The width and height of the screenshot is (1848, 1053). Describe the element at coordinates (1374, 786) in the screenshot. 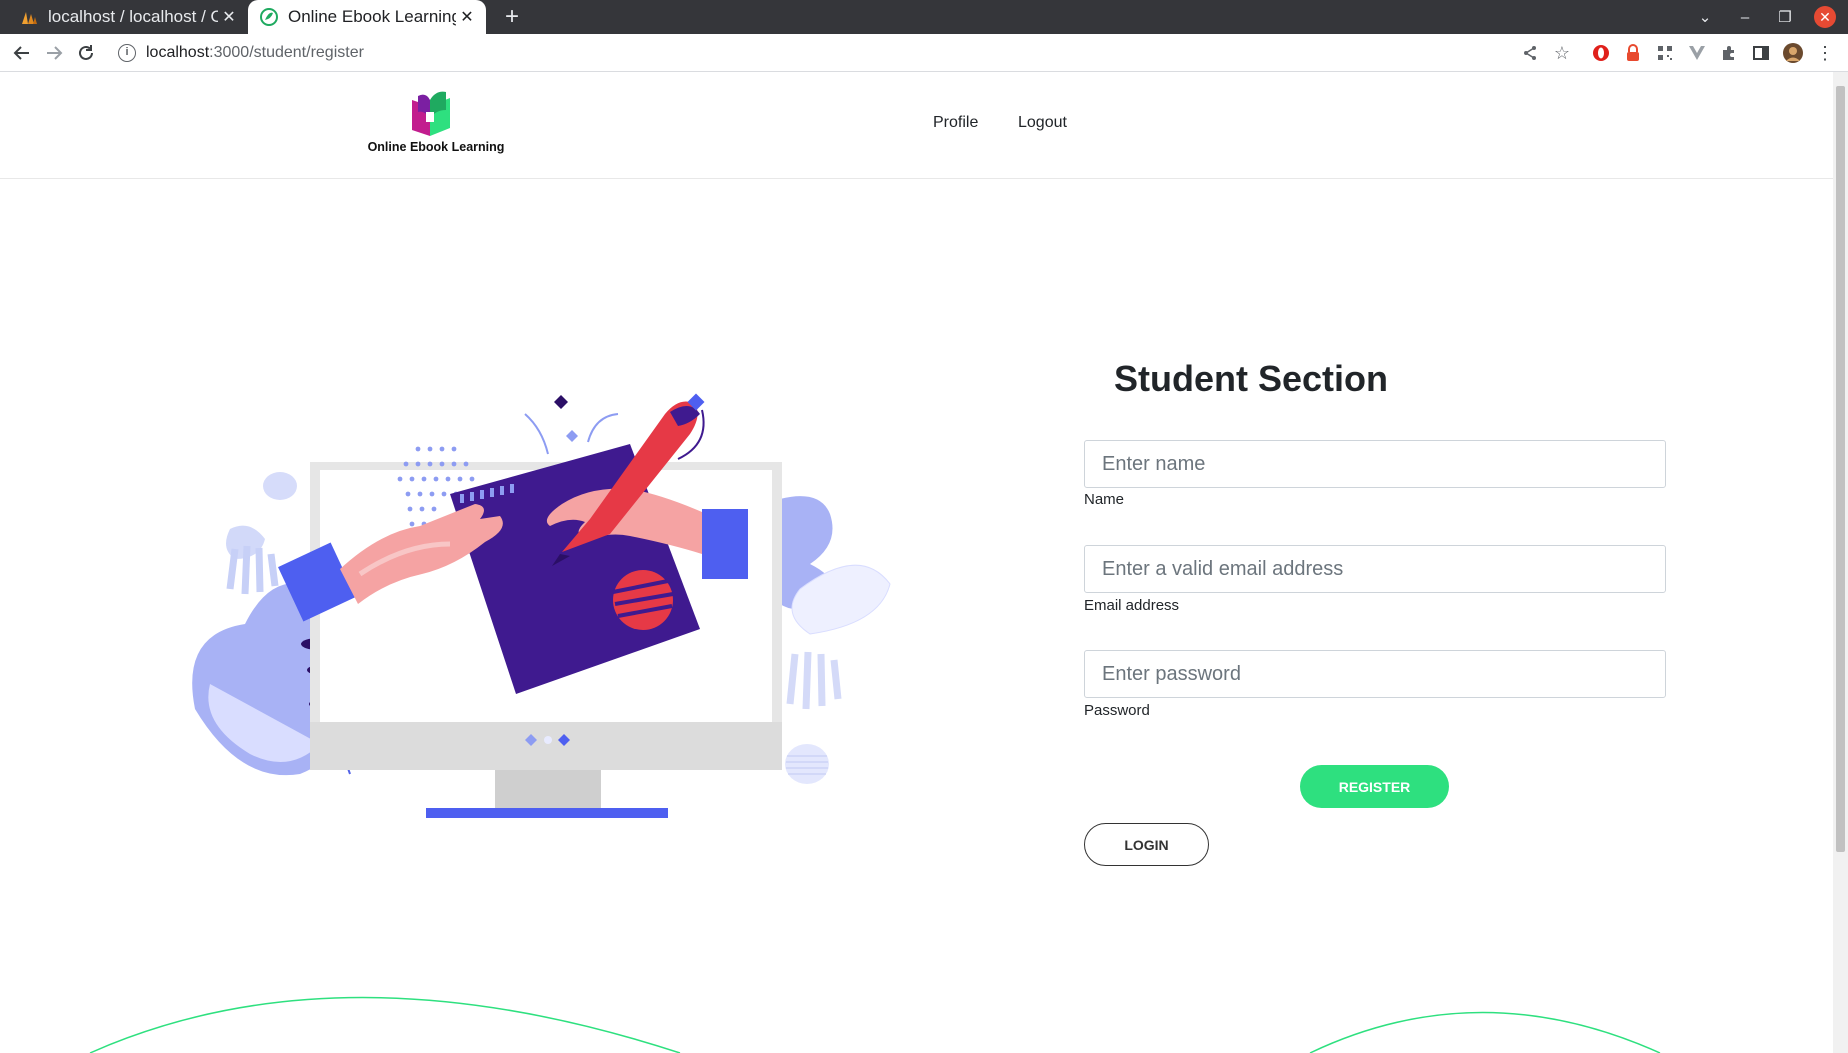

I see `register-button: REGISTER` at that location.